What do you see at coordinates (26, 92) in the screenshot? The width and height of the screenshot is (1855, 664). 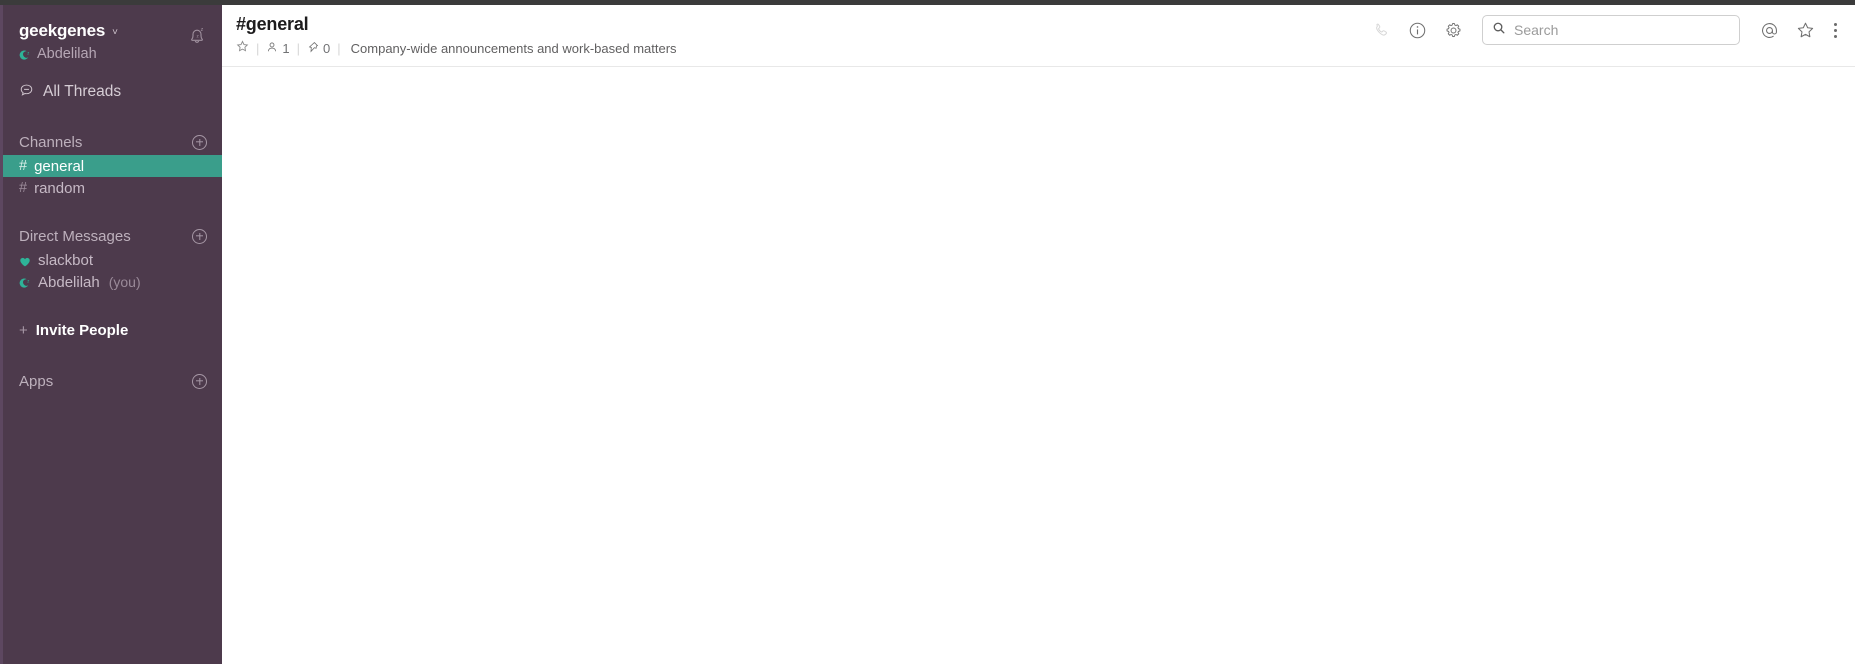 I see `threads-icon` at bounding box center [26, 92].